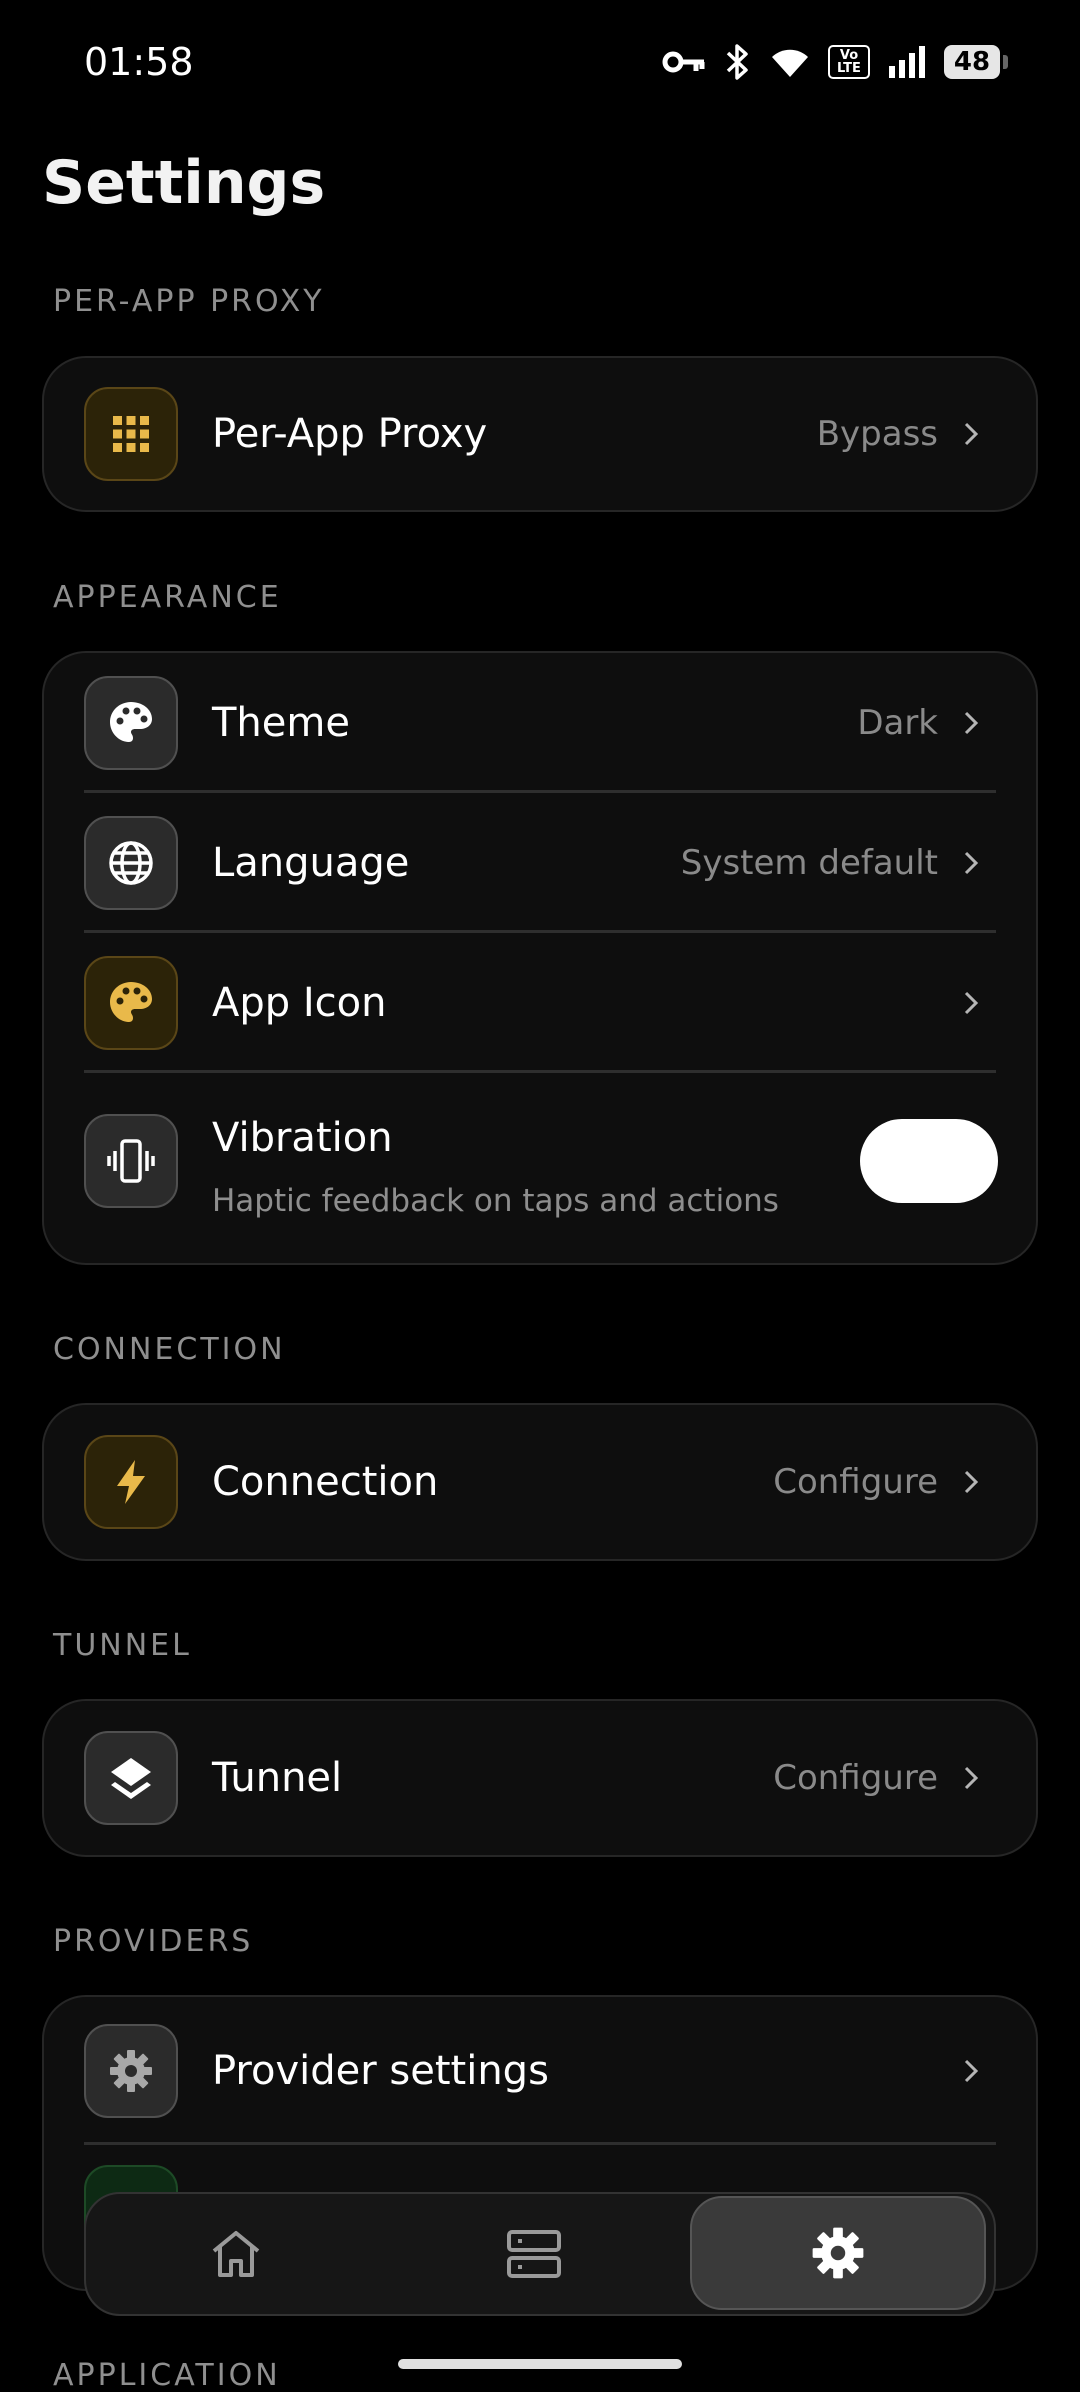 This screenshot has width=1080, height=2392. What do you see at coordinates (131, 863) in the screenshot?
I see `globe-icon` at bounding box center [131, 863].